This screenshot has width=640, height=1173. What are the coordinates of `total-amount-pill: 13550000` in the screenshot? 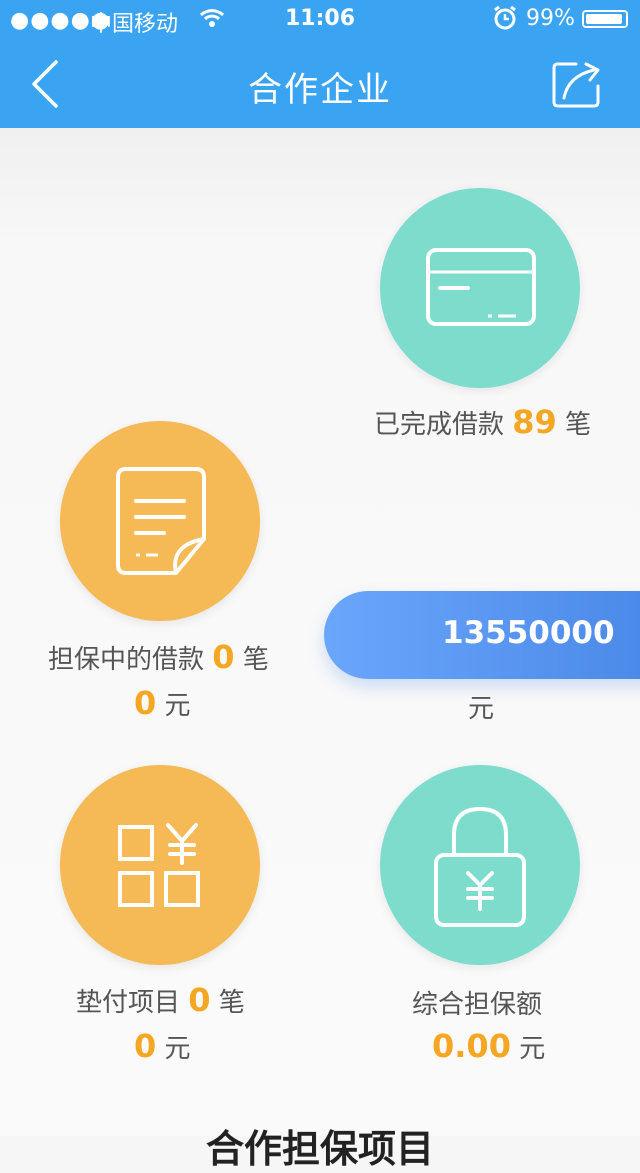 It's located at (482, 635).